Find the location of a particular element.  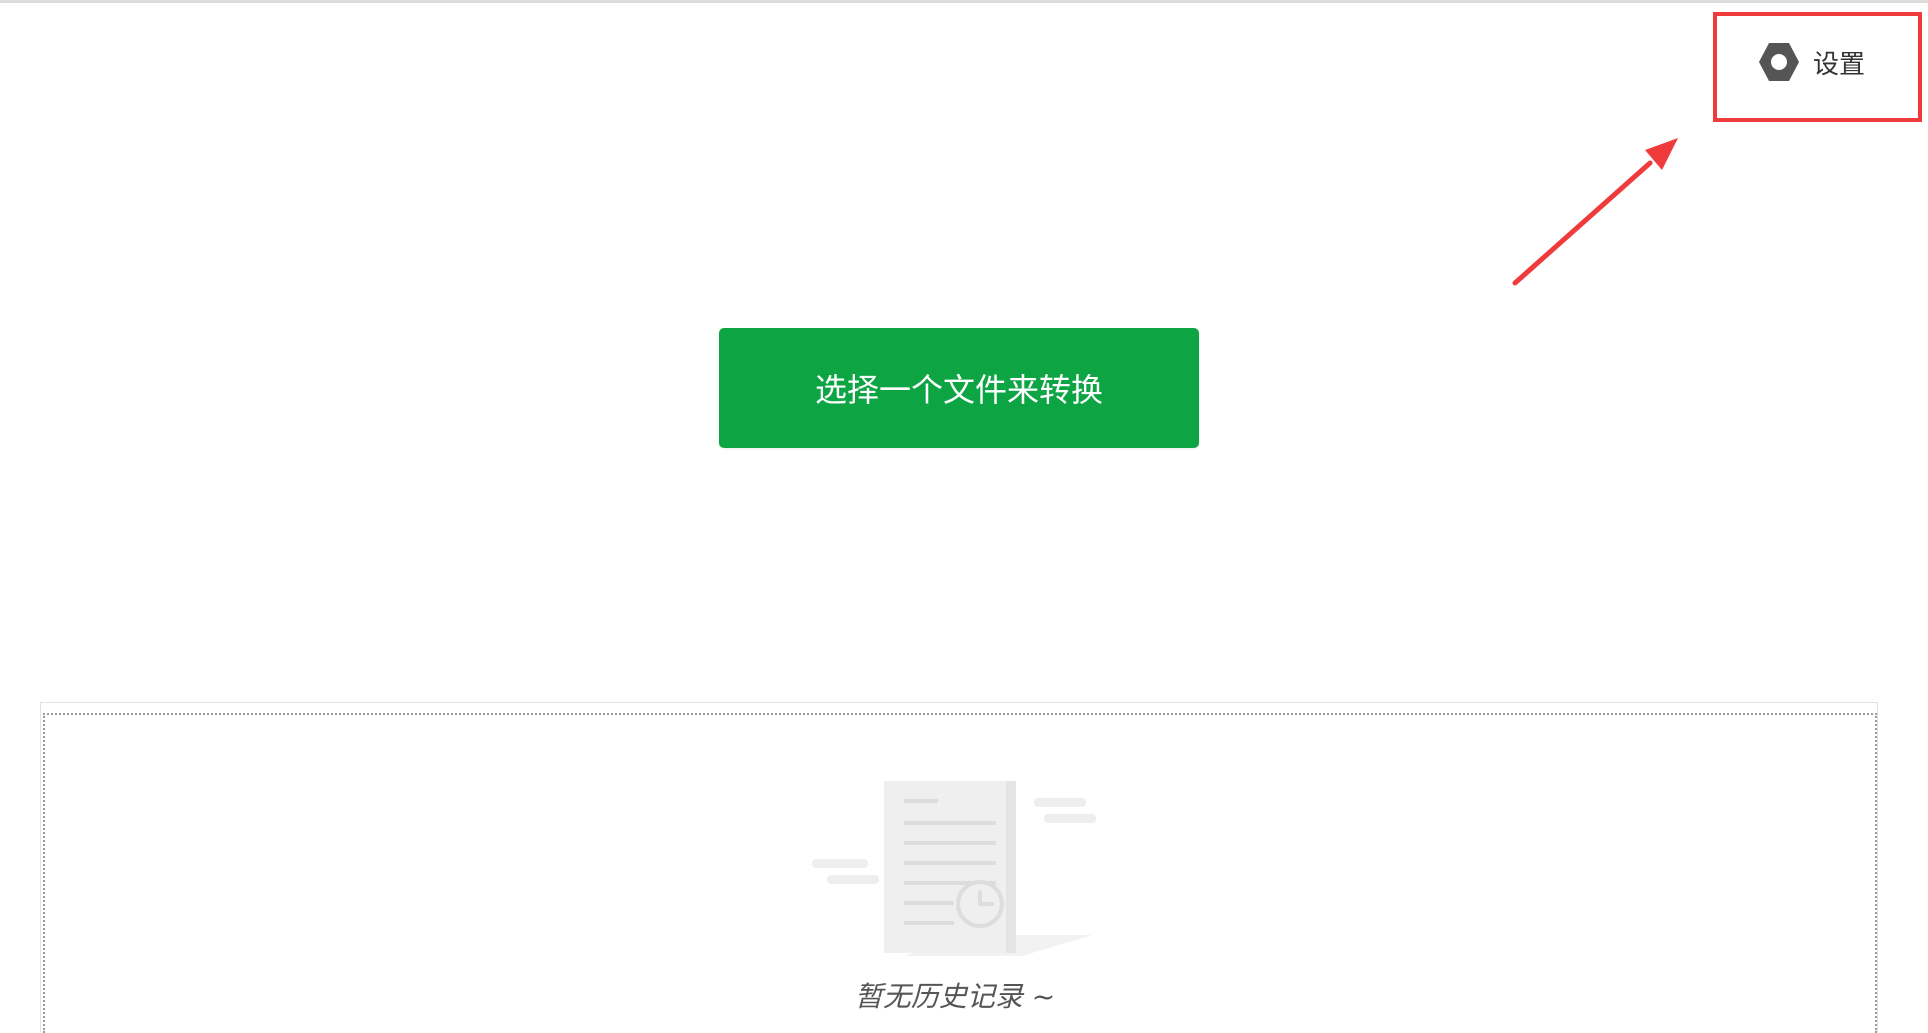

annotation-highlight-box is located at coordinates (1817, 67).